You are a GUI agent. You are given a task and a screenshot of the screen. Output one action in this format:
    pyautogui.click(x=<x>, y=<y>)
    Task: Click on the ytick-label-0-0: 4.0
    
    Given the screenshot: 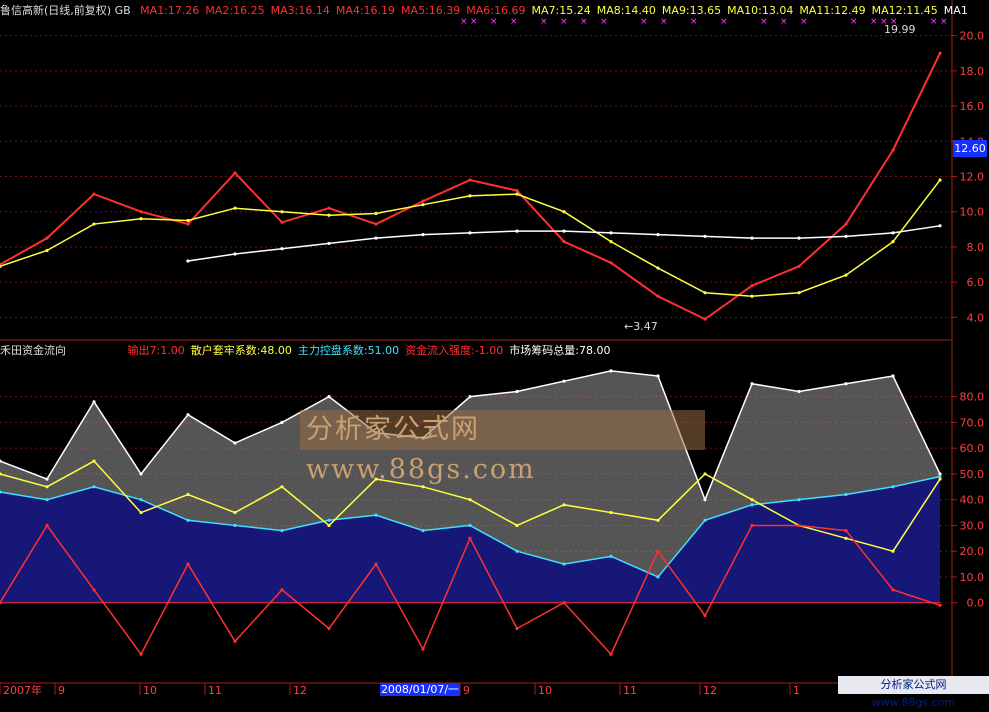 What is the action you would take?
    pyautogui.click(x=976, y=317)
    